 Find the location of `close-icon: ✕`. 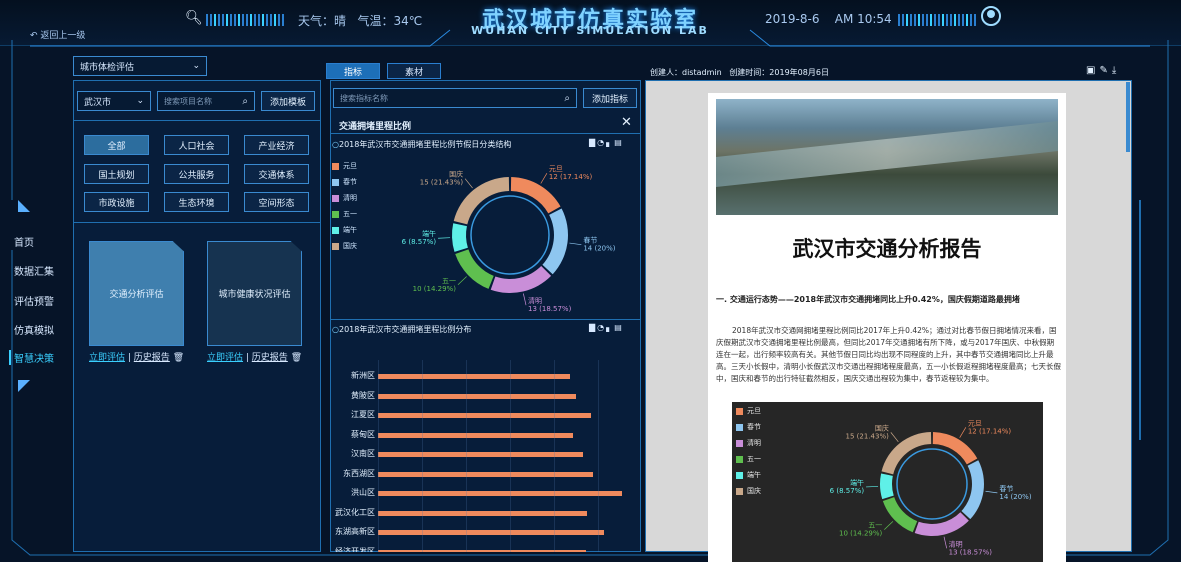

close-icon: ✕ is located at coordinates (626, 122).